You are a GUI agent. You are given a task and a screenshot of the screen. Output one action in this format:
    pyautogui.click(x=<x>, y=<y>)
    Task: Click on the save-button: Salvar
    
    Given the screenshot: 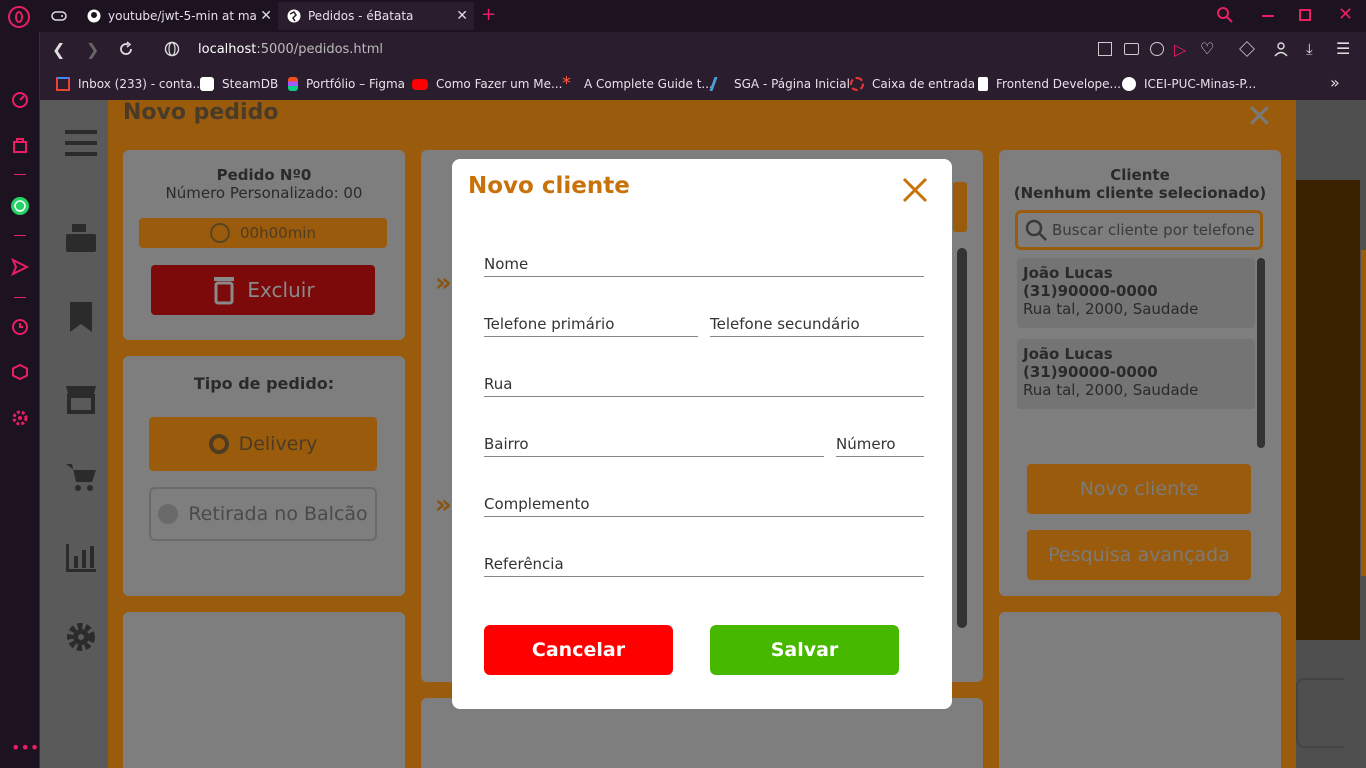 What is the action you would take?
    pyautogui.click(x=804, y=650)
    